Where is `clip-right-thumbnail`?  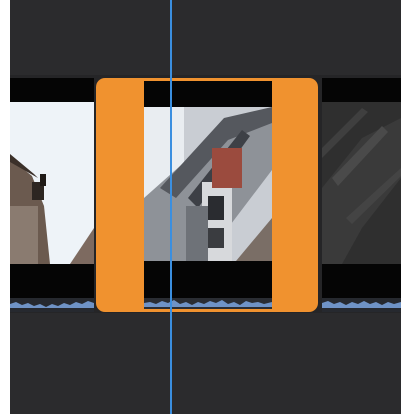
clip-right-thumbnail is located at coordinates (361, 195).